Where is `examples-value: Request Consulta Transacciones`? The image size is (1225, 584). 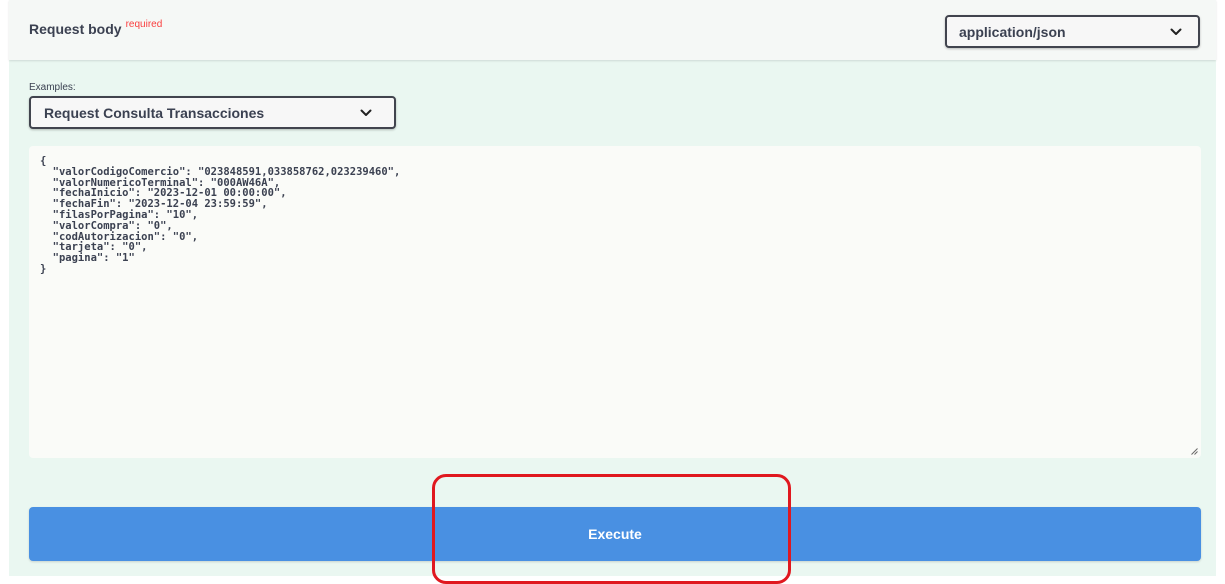
examples-value: Request Consulta Transacciones is located at coordinates (154, 112).